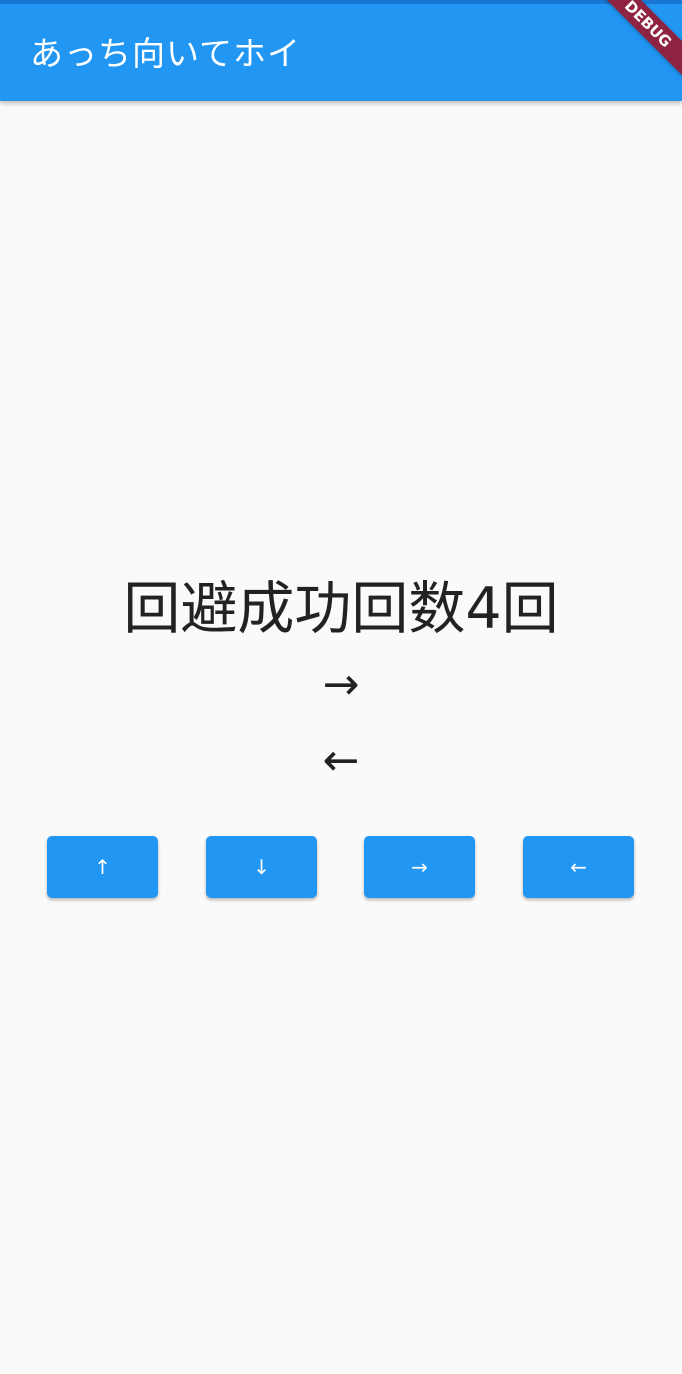 The image size is (682, 1374). Describe the element at coordinates (341, 2) in the screenshot. I see `status-bar-strip` at that location.